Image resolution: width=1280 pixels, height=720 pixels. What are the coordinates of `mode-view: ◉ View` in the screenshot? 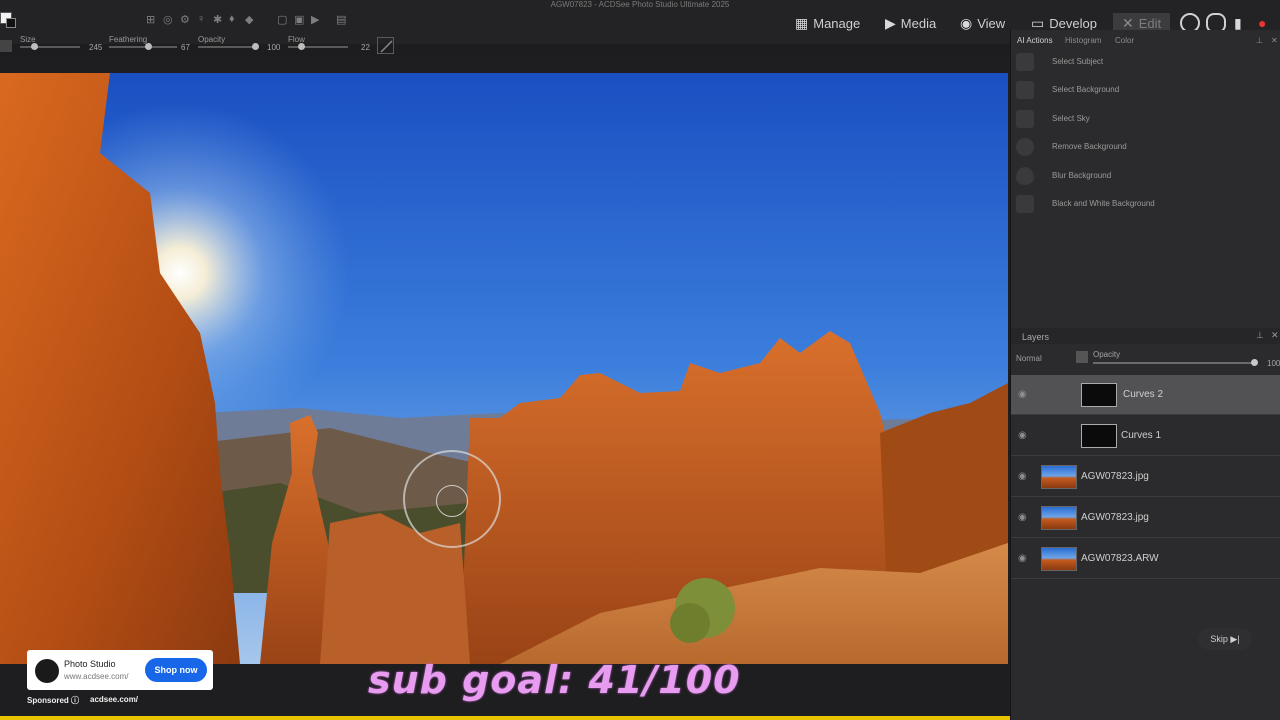 It's located at (982, 23).